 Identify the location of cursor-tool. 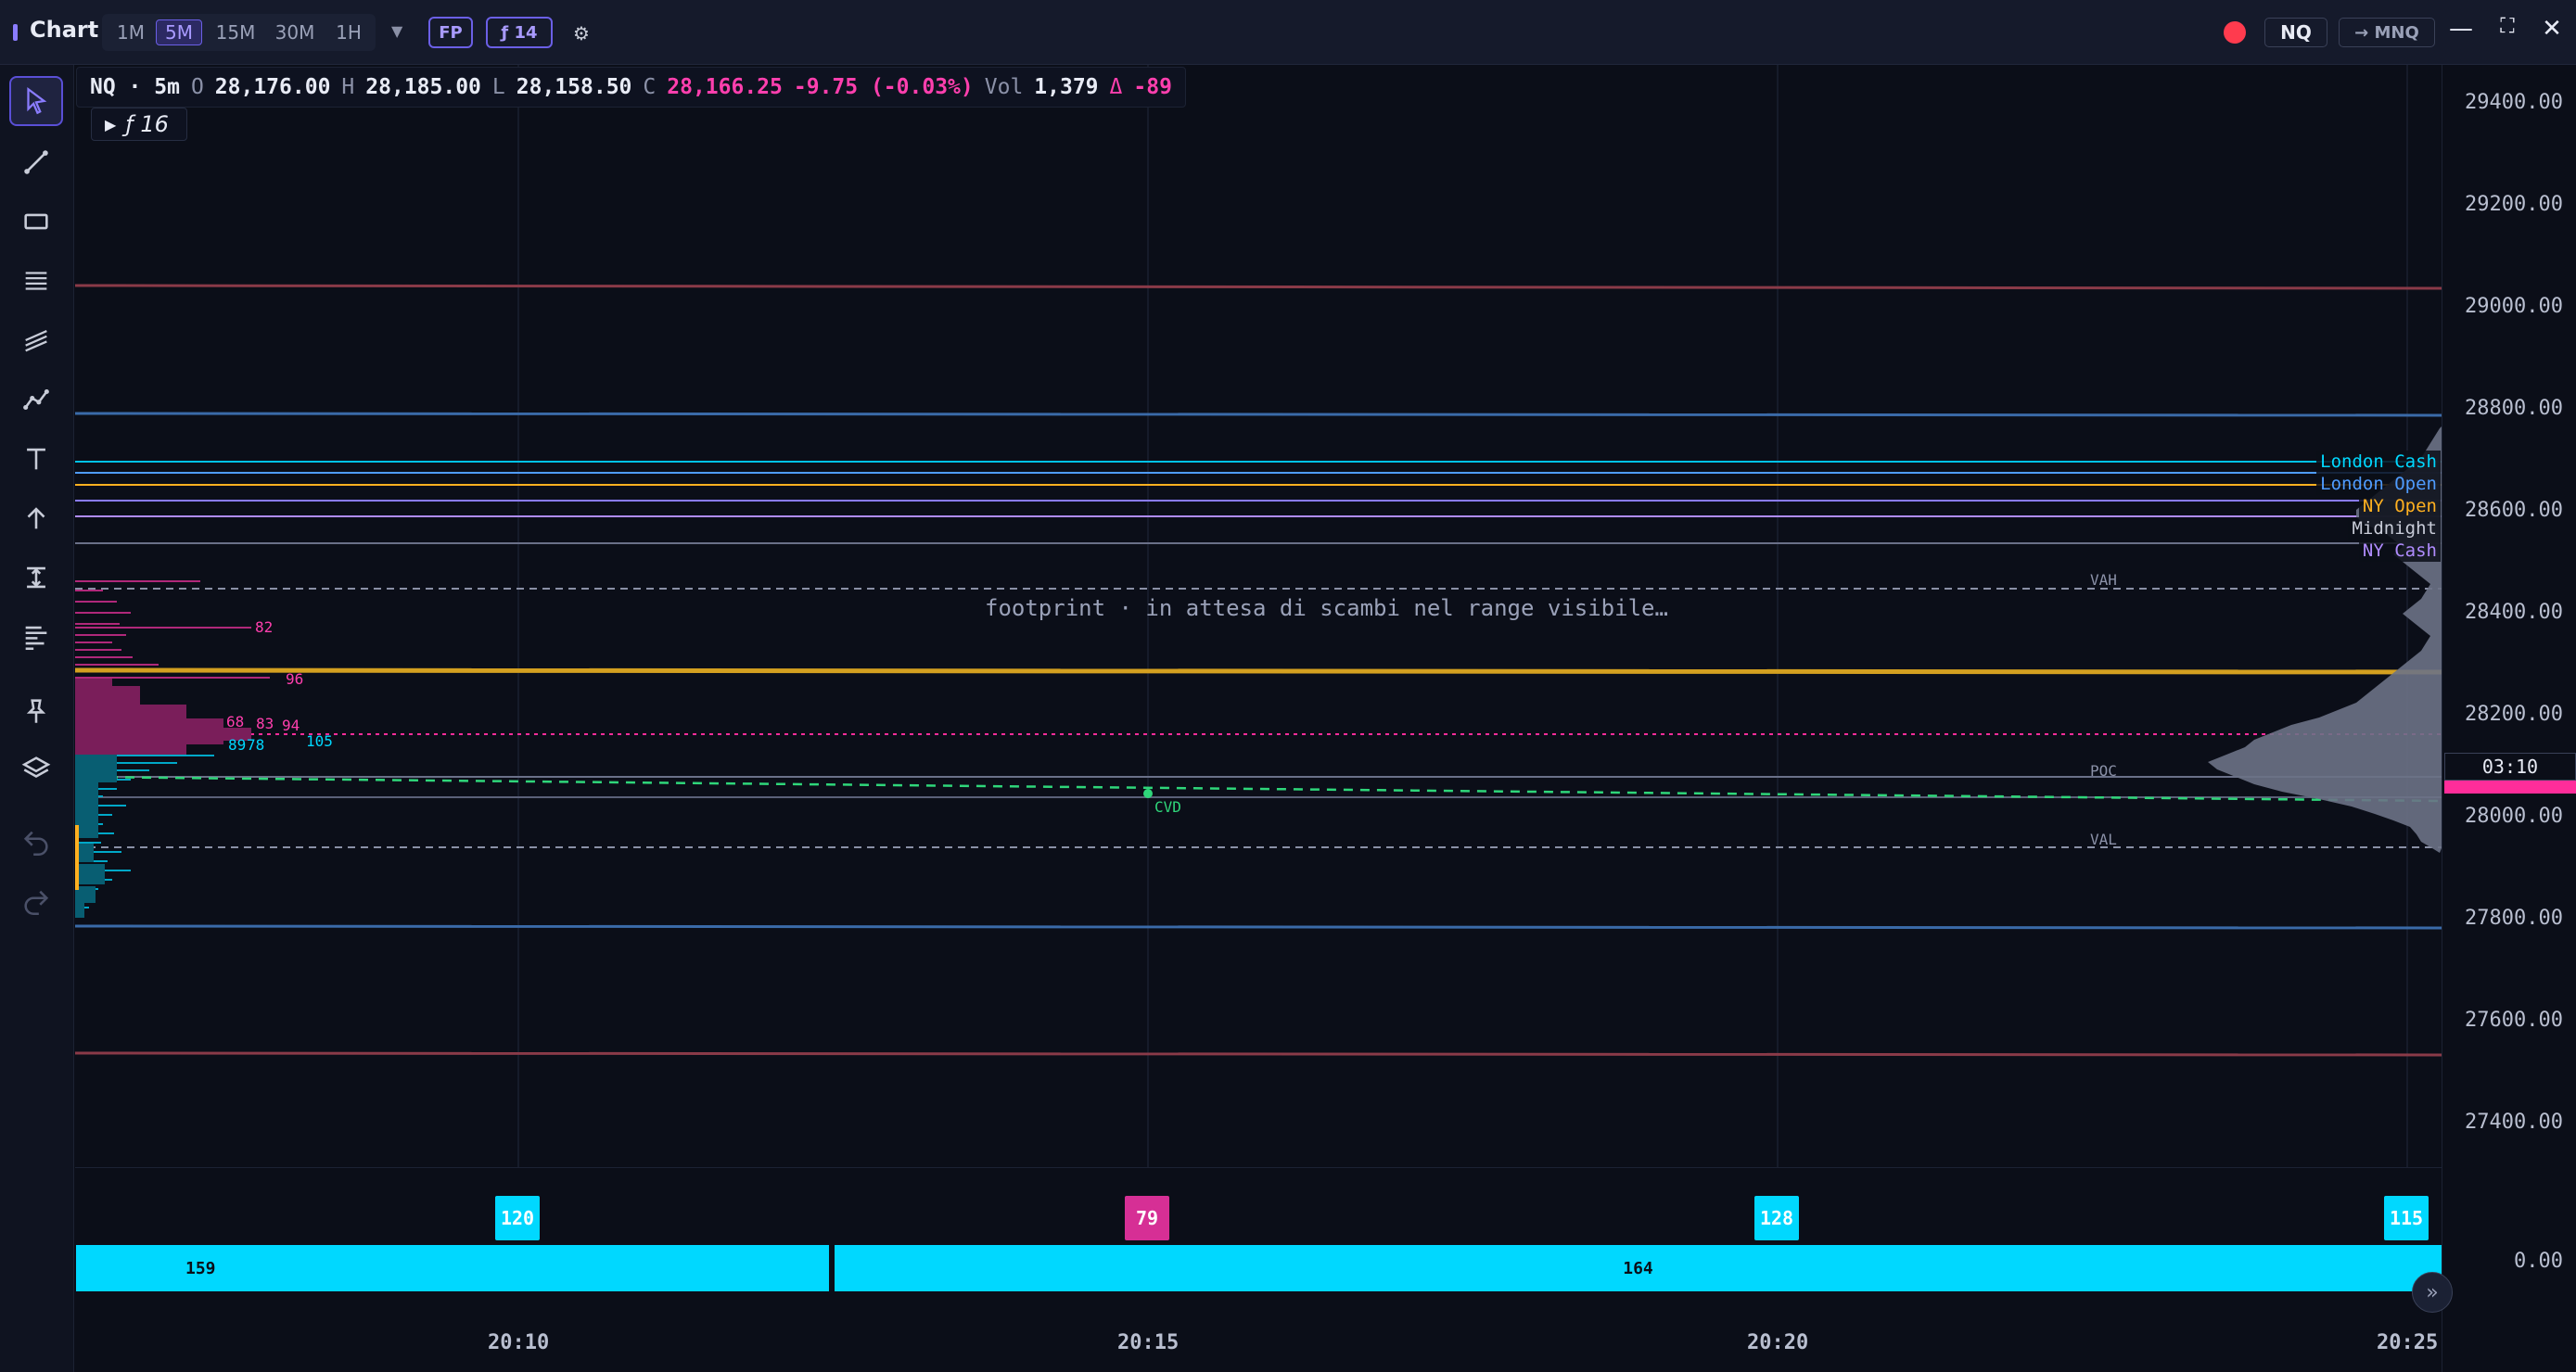
(36, 101).